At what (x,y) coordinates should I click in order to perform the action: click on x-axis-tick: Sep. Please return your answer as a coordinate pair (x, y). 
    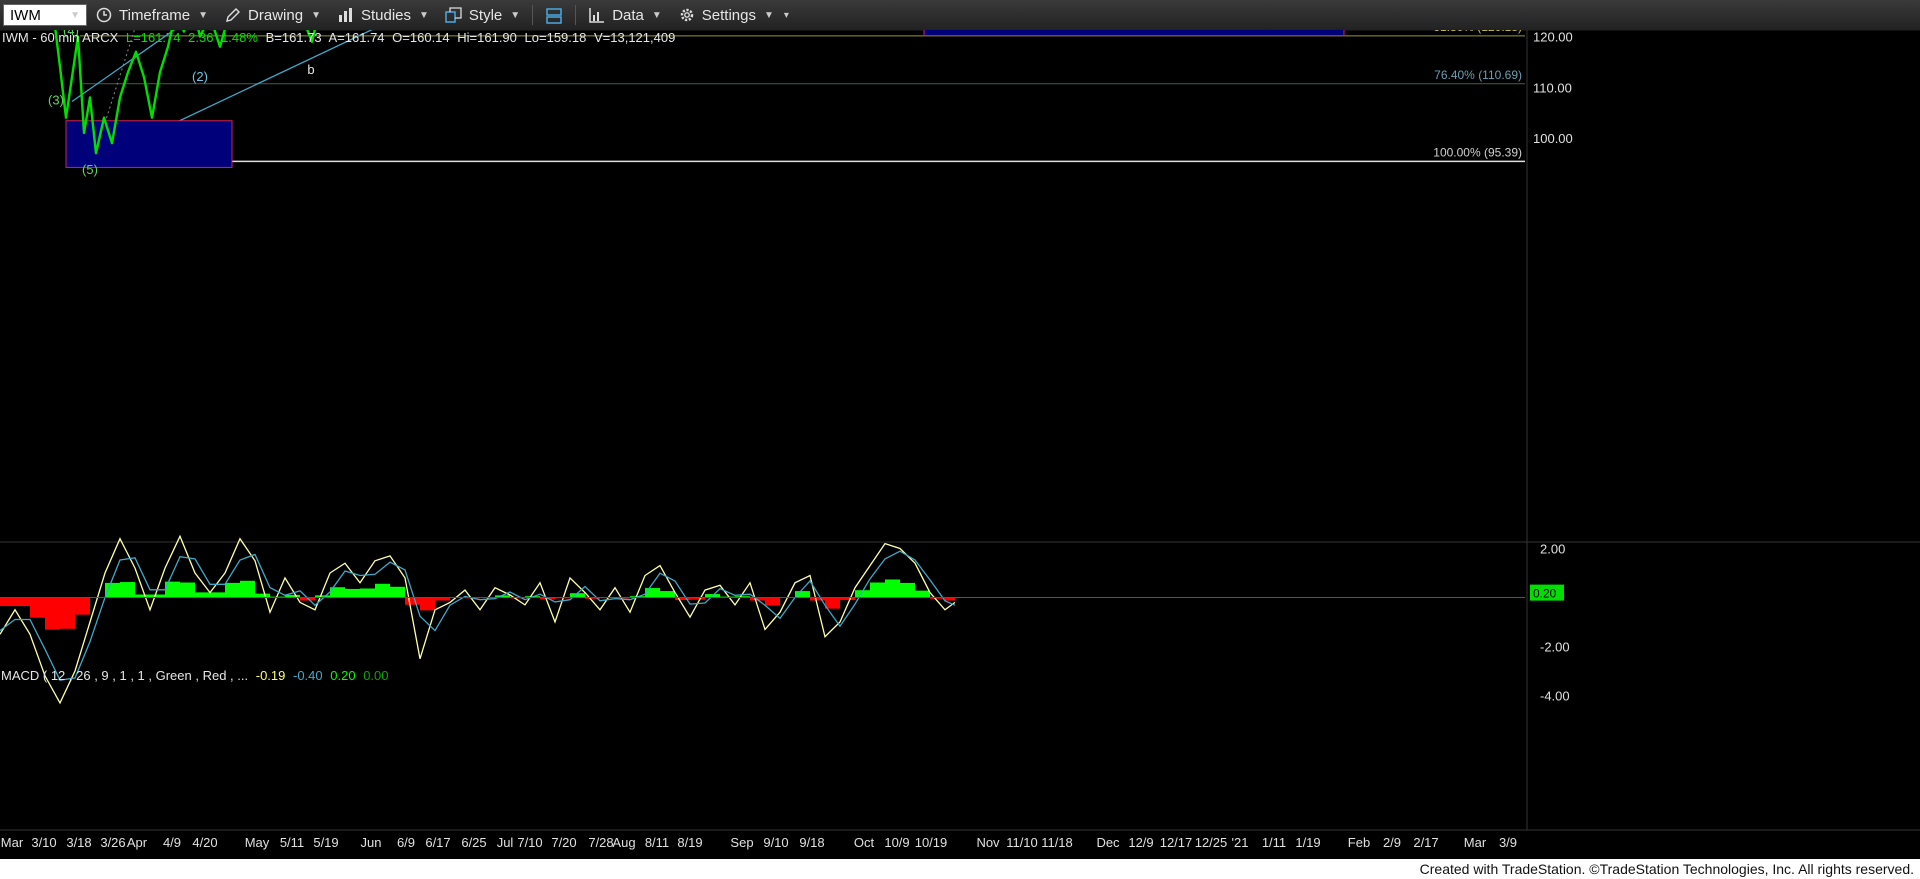
    Looking at the image, I should click on (741, 842).